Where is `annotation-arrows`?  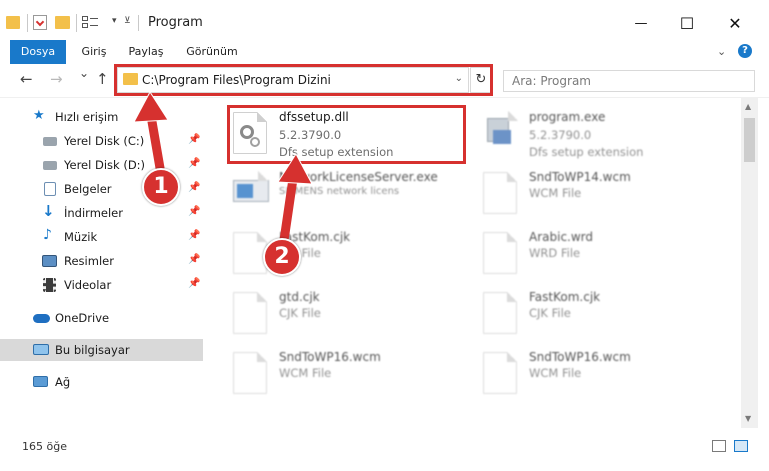
annotation-arrows is located at coordinates (223, 171).